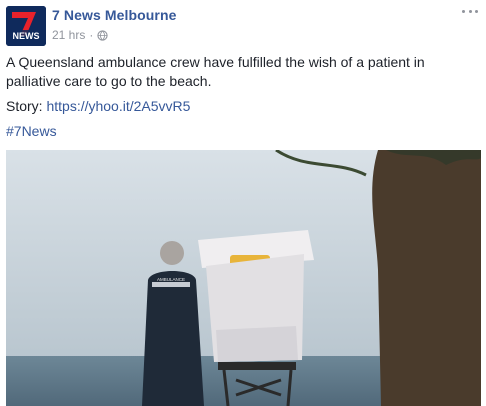  What do you see at coordinates (114, 15) in the screenshot?
I see `page-name-link: 7 News Melbourne` at bounding box center [114, 15].